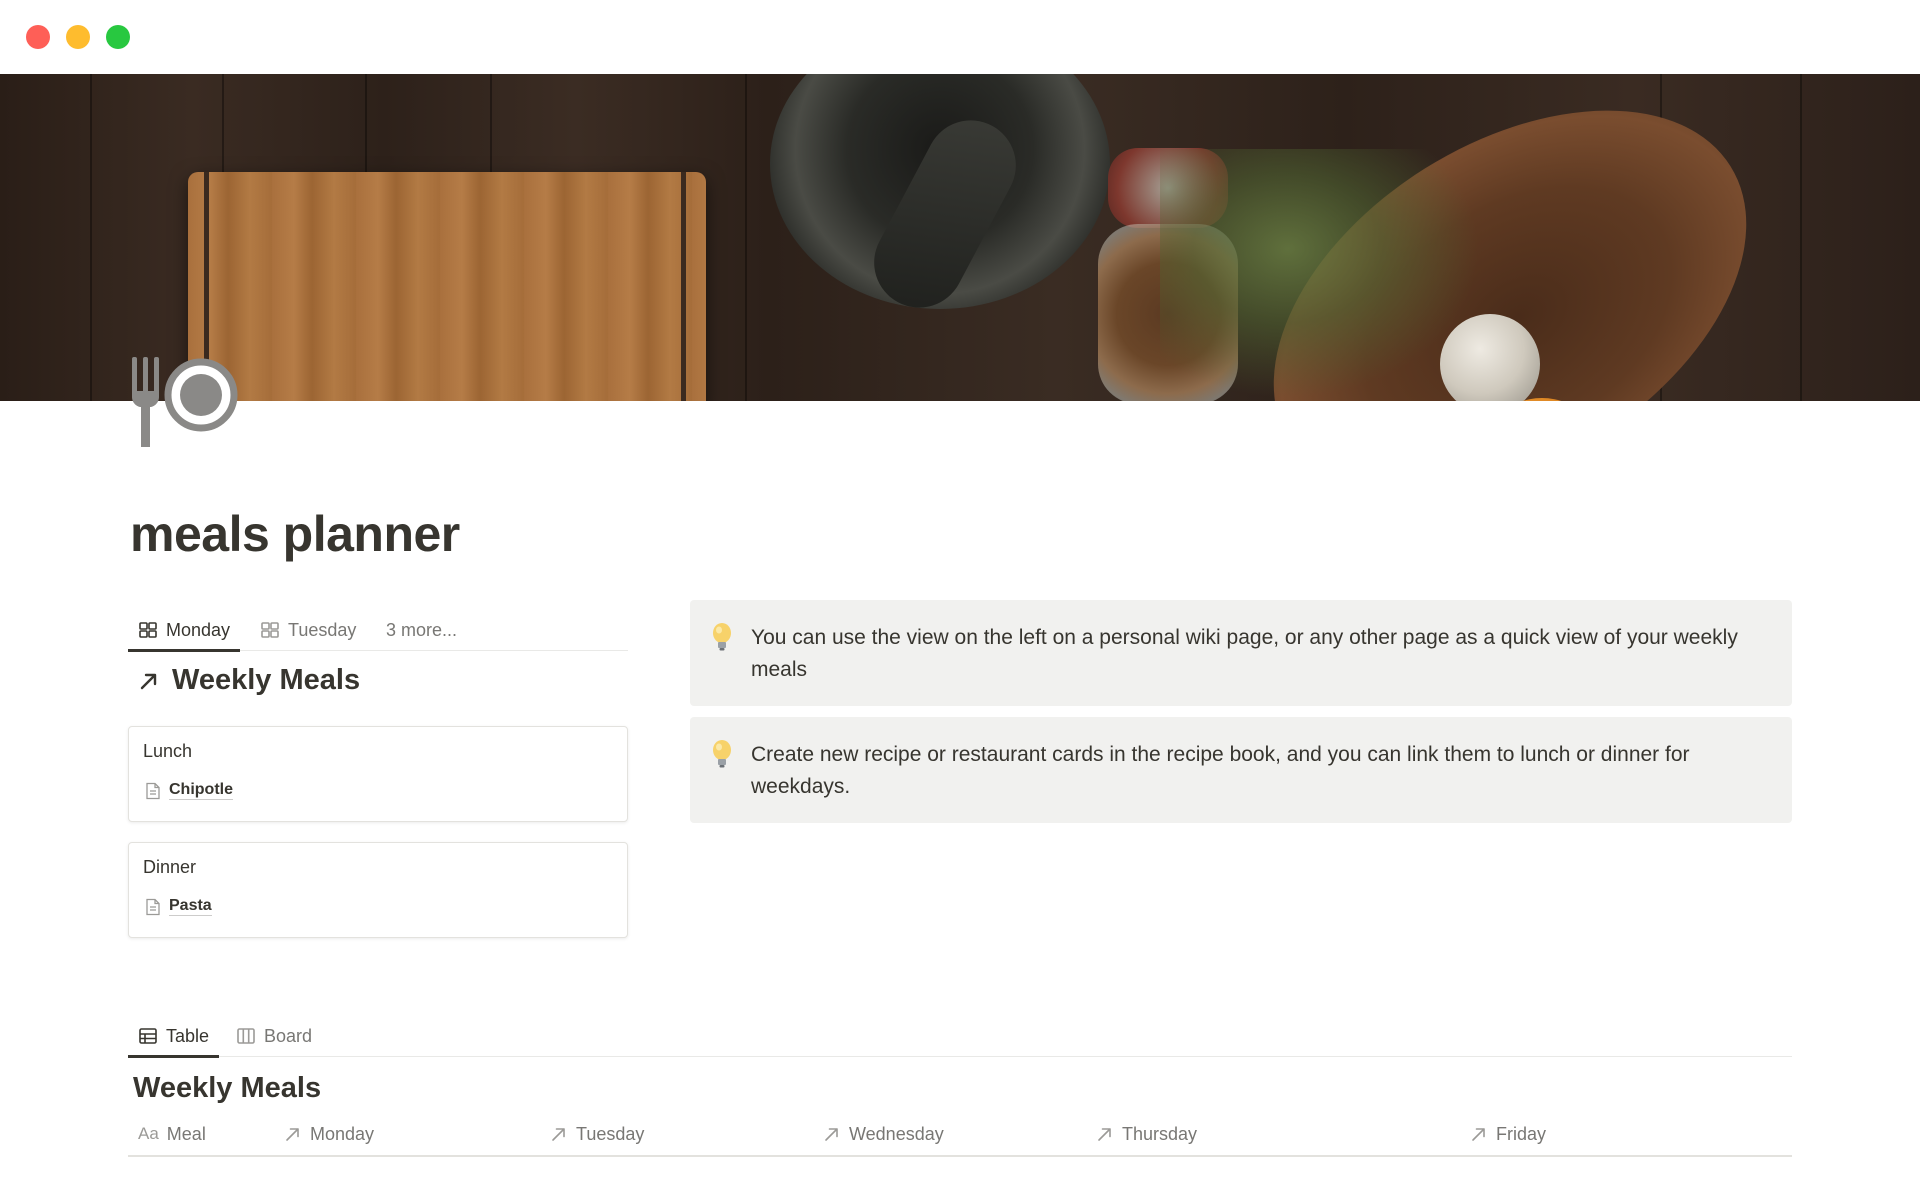  Describe the element at coordinates (184, 403) in the screenshot. I see `fork-and-plate-icon` at that location.